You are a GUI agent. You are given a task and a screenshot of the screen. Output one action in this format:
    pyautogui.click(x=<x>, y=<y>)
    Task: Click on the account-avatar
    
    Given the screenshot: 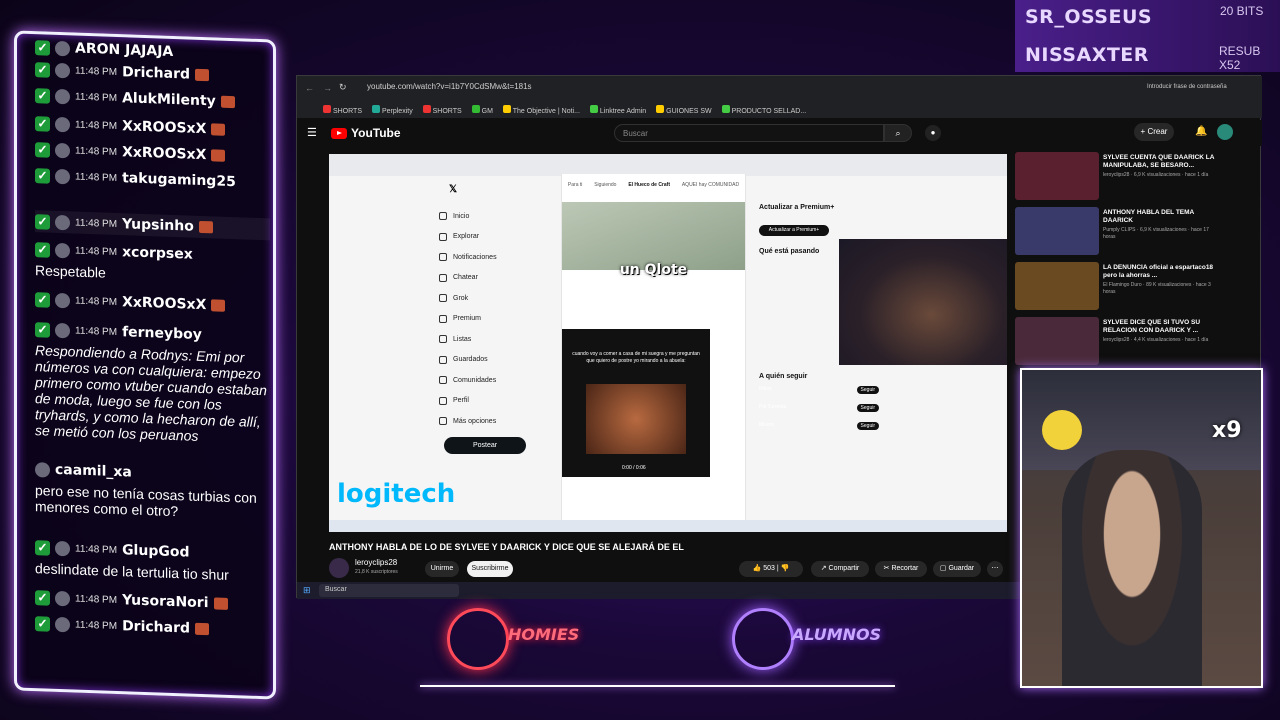 What is the action you would take?
    pyautogui.click(x=1225, y=132)
    